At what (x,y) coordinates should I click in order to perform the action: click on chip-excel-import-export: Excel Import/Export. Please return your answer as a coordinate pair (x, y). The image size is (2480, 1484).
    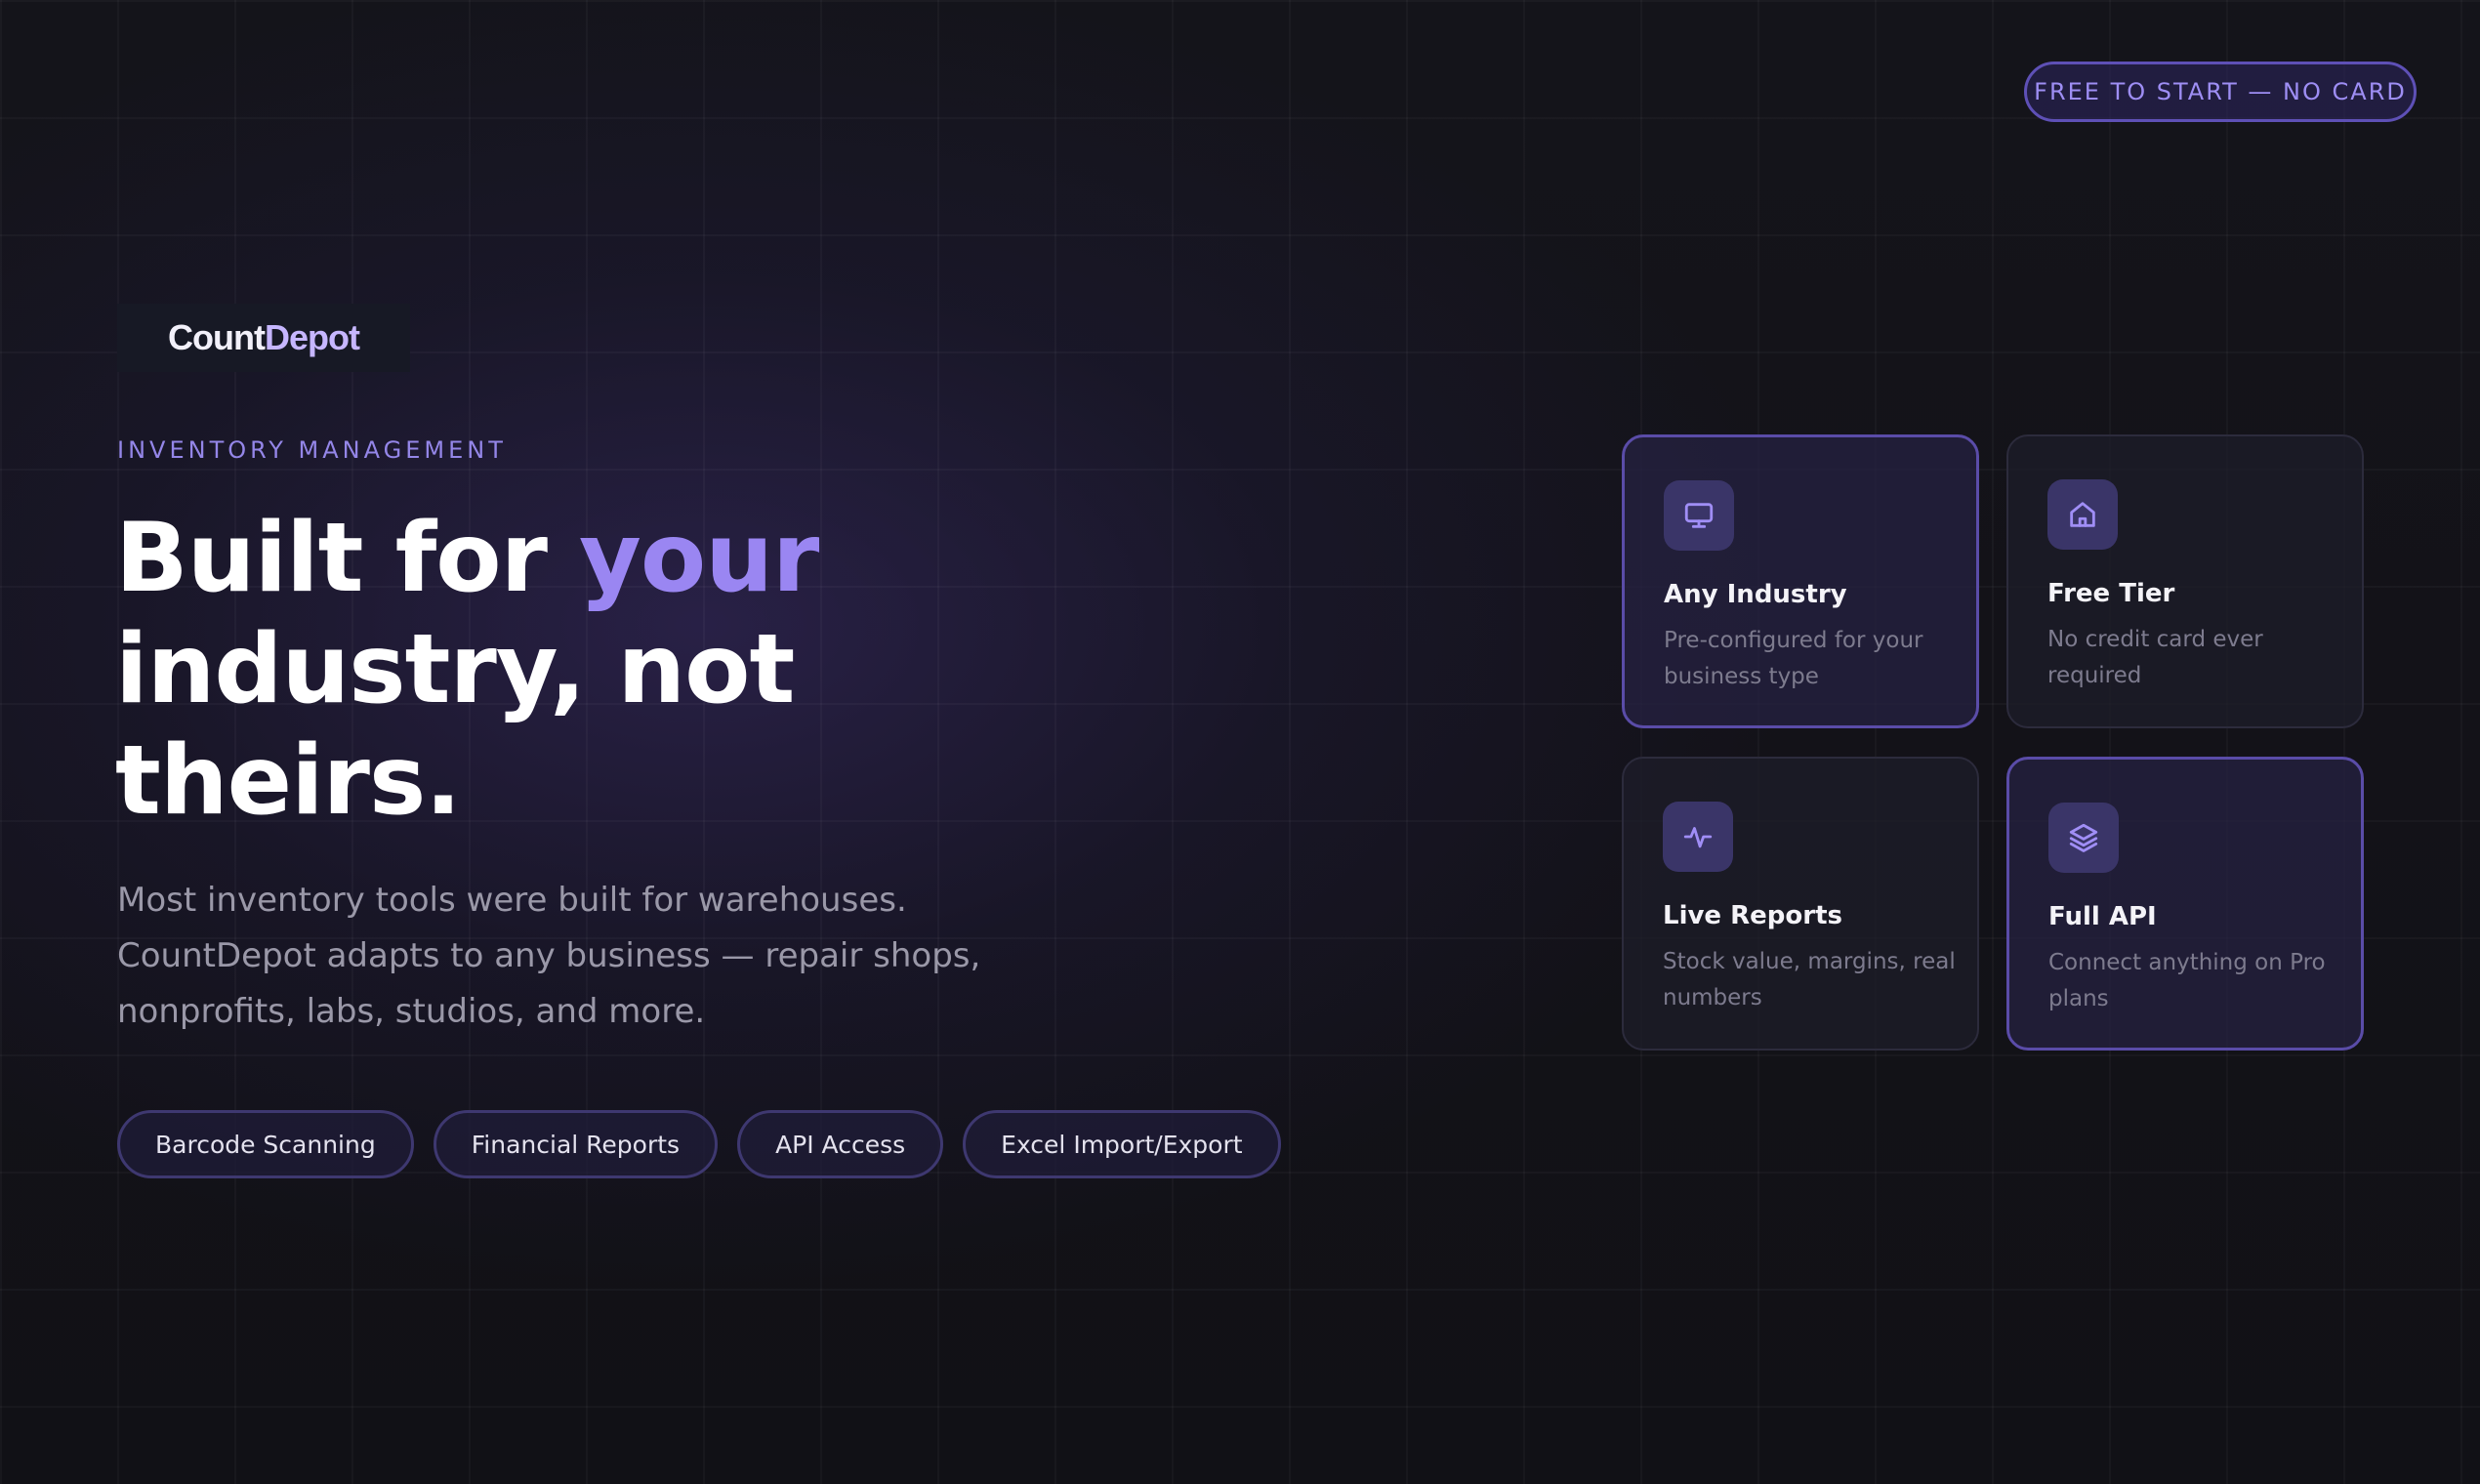
    Looking at the image, I should click on (1122, 1144).